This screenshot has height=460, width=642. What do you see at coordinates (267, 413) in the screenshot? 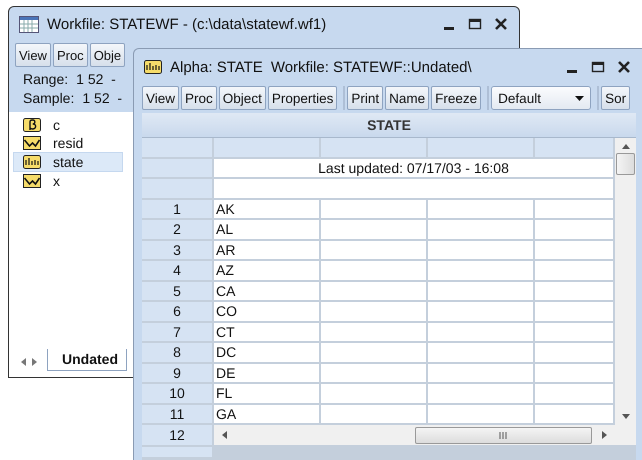
I see `table-cell: GA` at bounding box center [267, 413].